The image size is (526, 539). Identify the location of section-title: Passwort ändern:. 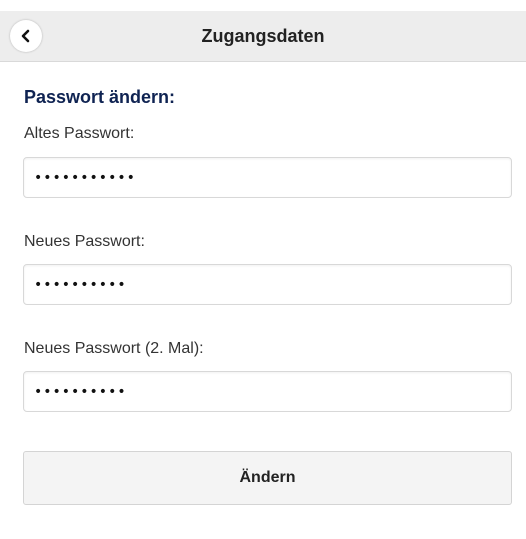
(100, 97).